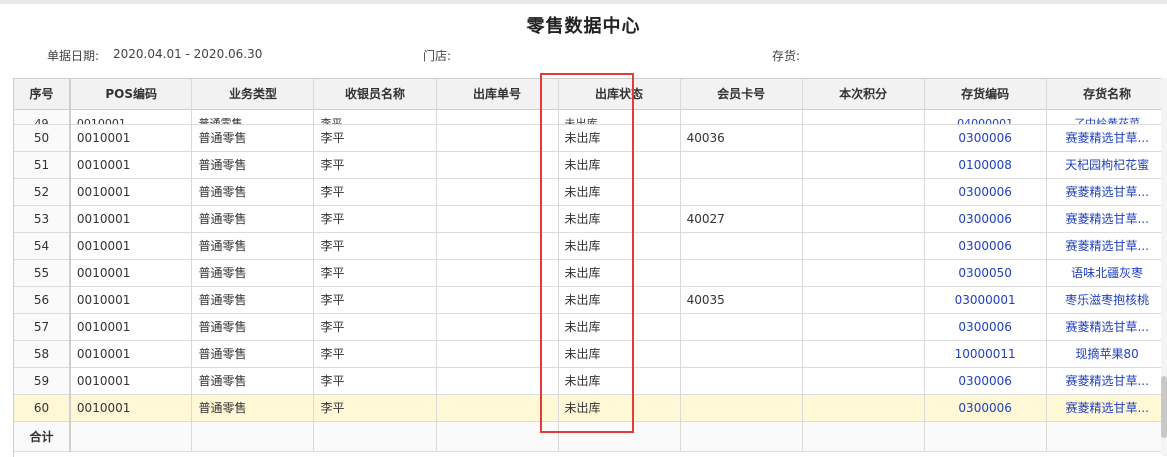 The image size is (1167, 457). I want to click on column-header-pos: POS编码, so click(131, 94).